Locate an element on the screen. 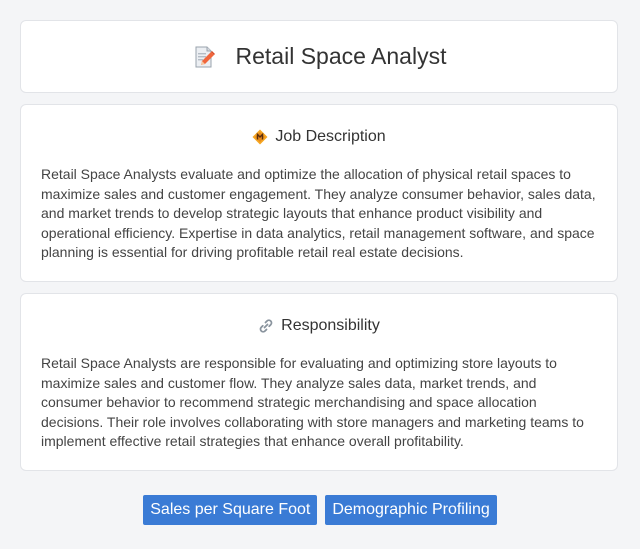 The width and height of the screenshot is (640, 549). job-description-heading: Job Description is located at coordinates (319, 137).